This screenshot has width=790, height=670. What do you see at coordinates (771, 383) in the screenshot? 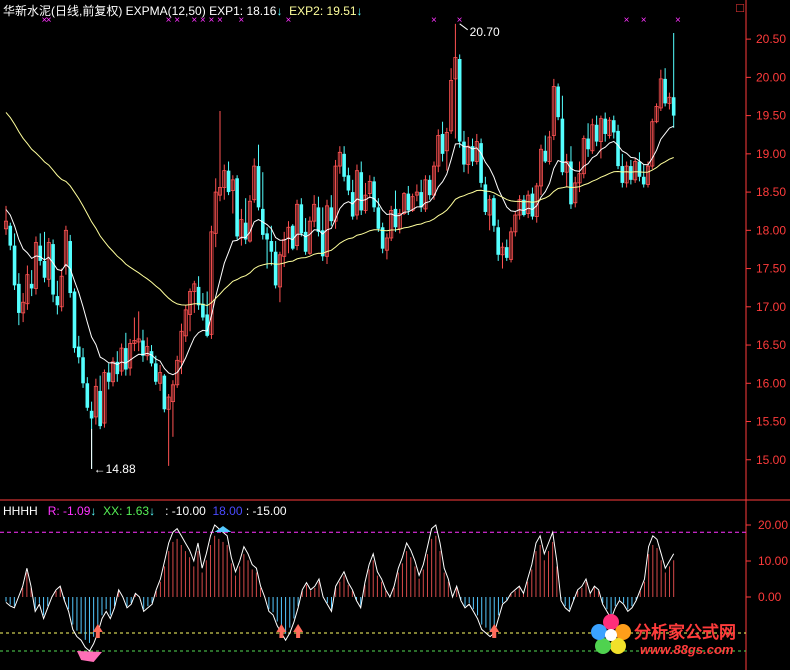
I see `price-tick-label: 16.00` at bounding box center [771, 383].